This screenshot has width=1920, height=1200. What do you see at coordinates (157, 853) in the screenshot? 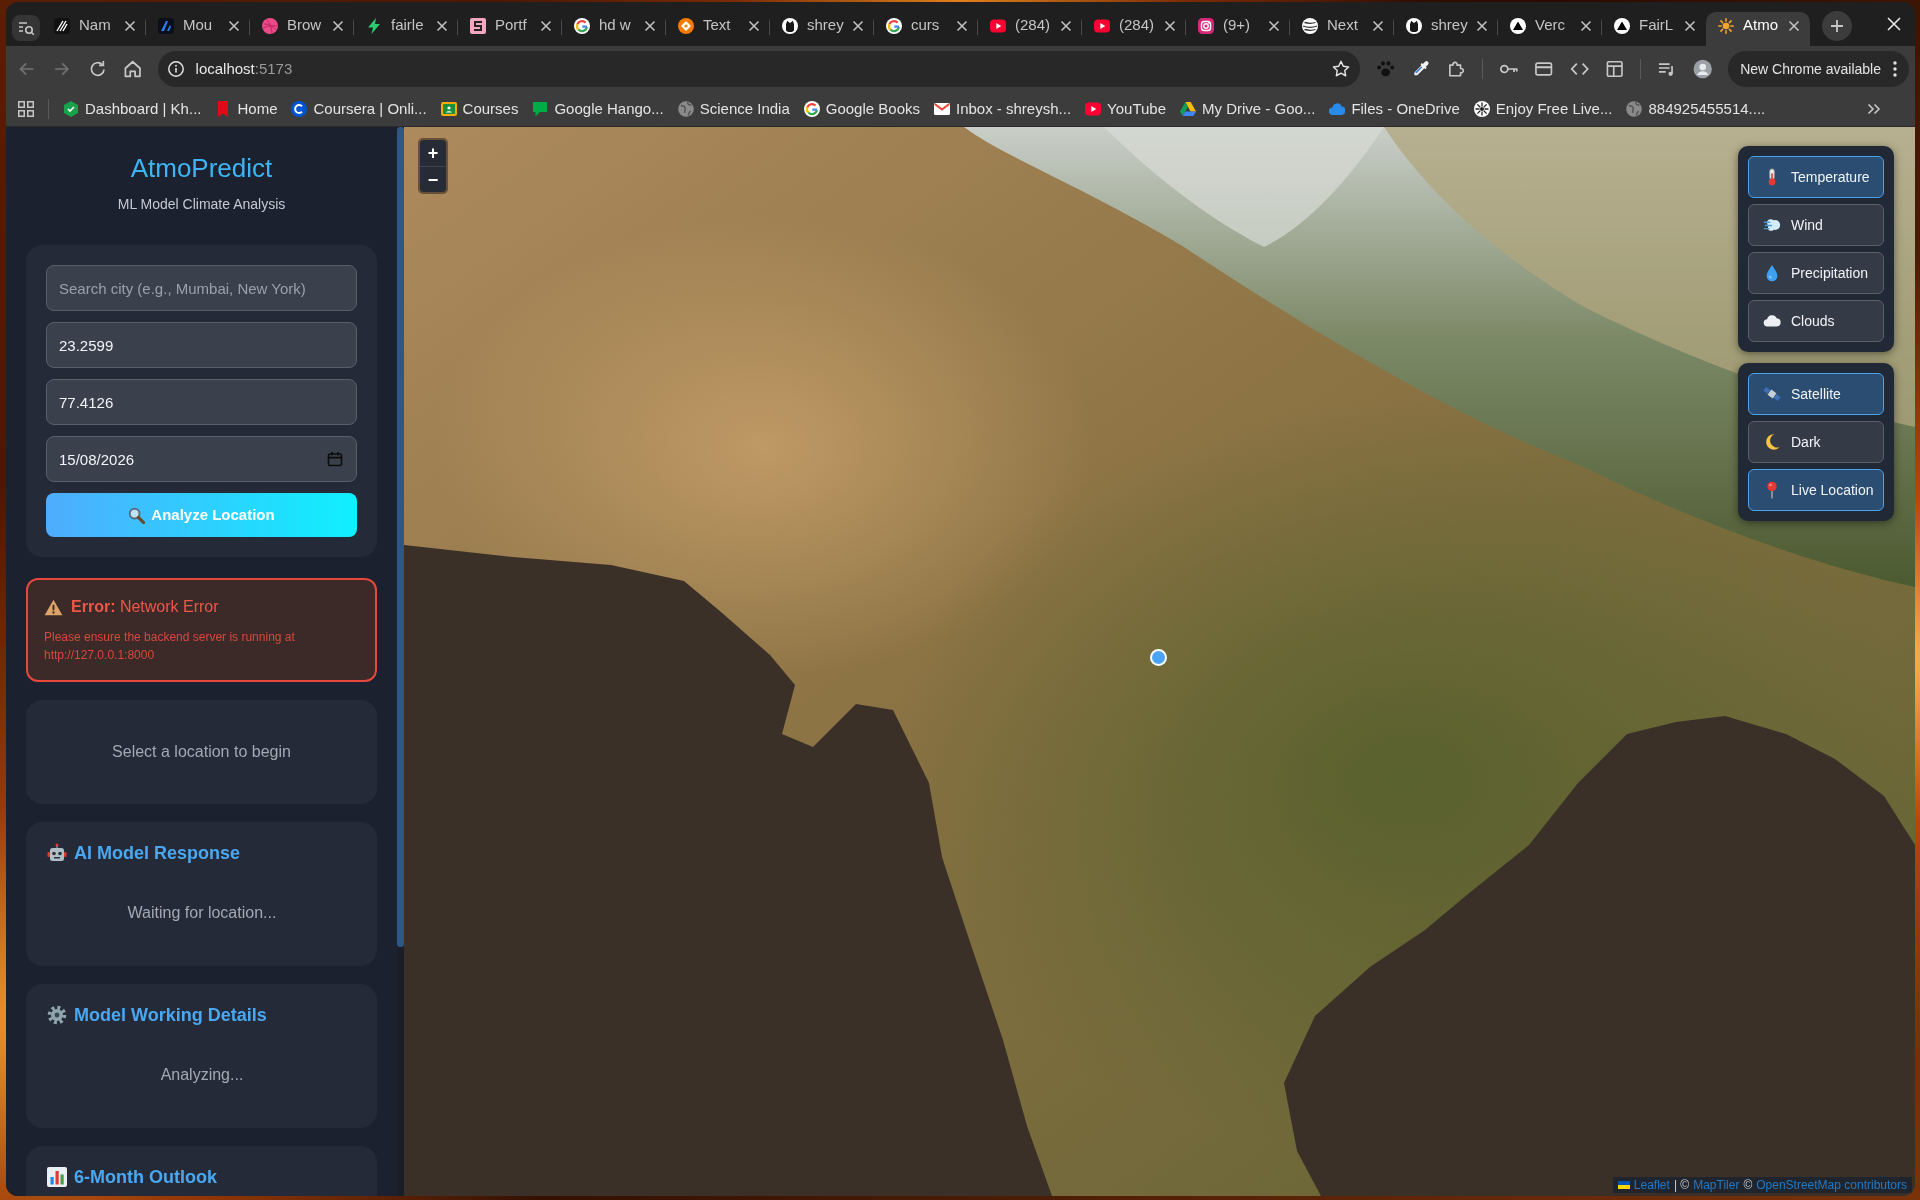
I see `panel-heading: AI Model Response` at bounding box center [157, 853].